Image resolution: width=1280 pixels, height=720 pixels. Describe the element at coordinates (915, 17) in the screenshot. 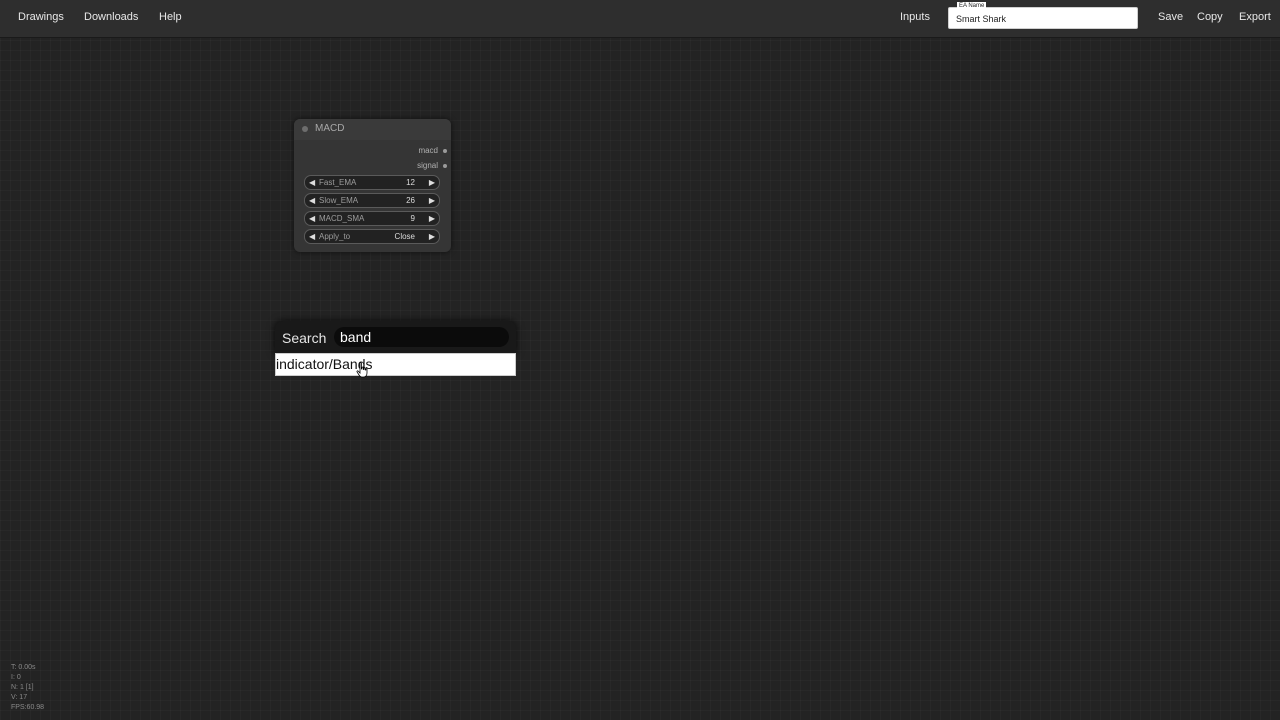

I see `inputs-button: Inputs` at that location.